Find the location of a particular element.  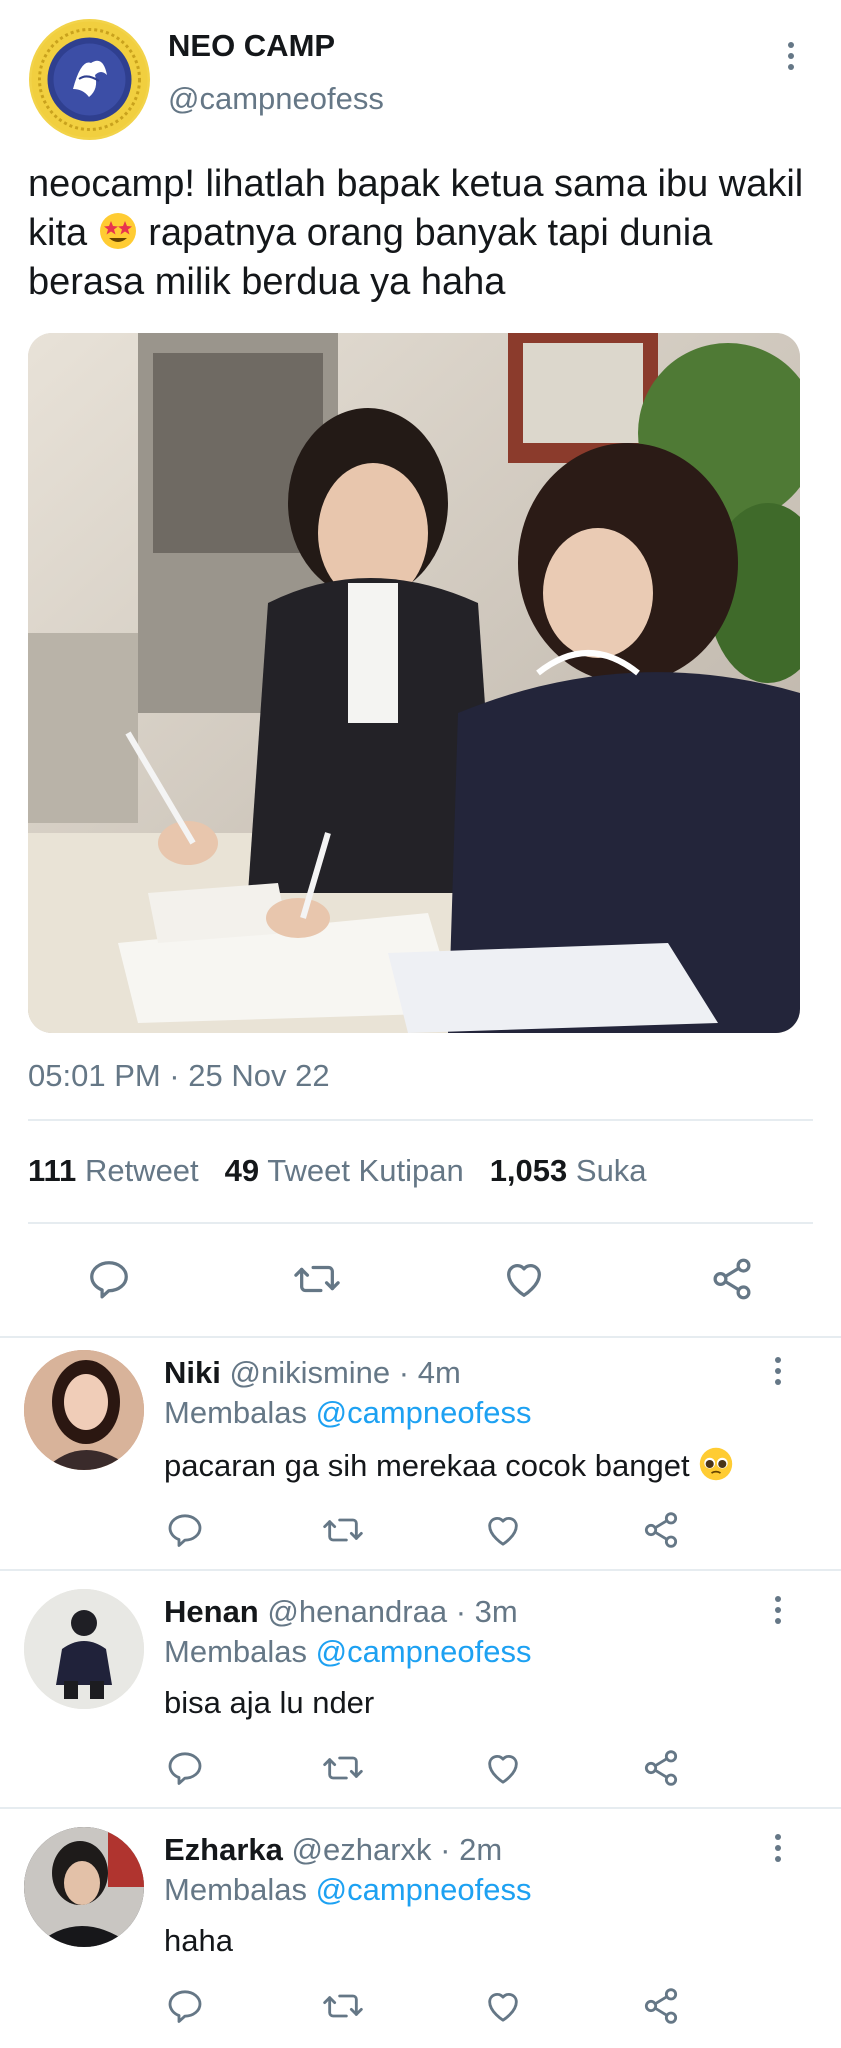

reply-author-name: Henan is located at coordinates (211, 1611).